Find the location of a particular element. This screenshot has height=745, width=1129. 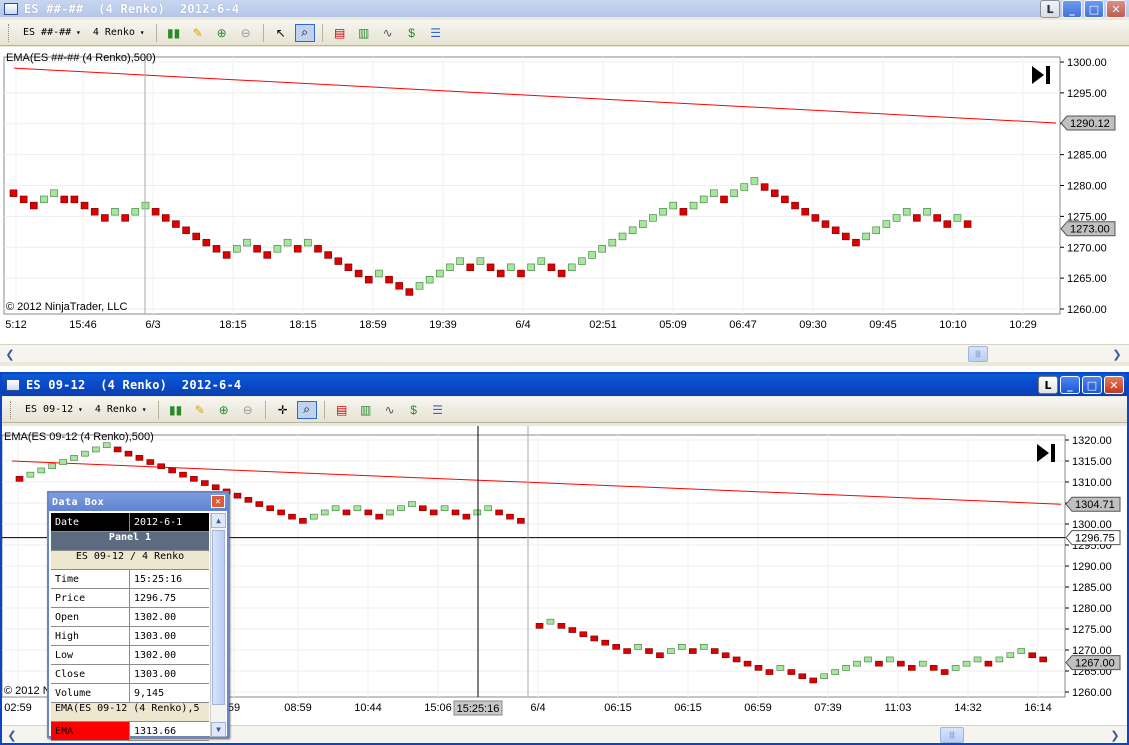

bottom-window-titlebar: ES 09-12 (4 Renko) 2012-6-4 L _ □ ✕ is located at coordinates (564, 385).